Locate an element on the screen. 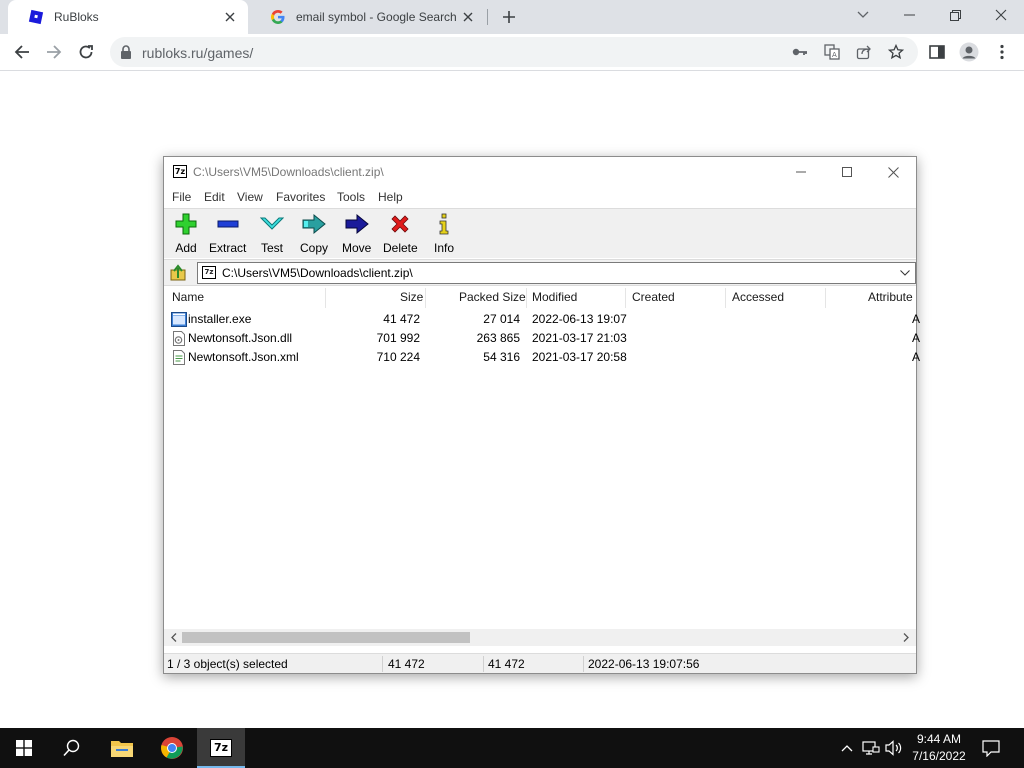 Image resolution: width=1024 pixels, height=768 pixels. move-button: Move is located at coordinates (356, 235).